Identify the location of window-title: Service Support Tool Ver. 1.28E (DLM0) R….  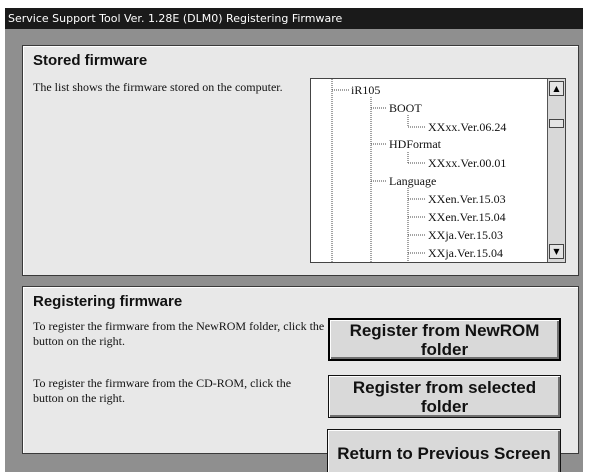
(175, 18).